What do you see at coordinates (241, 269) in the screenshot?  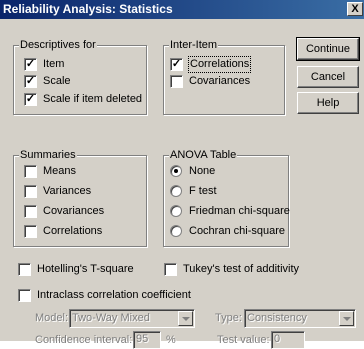 I see `checkbox-label: Tukey's test of additivity` at bounding box center [241, 269].